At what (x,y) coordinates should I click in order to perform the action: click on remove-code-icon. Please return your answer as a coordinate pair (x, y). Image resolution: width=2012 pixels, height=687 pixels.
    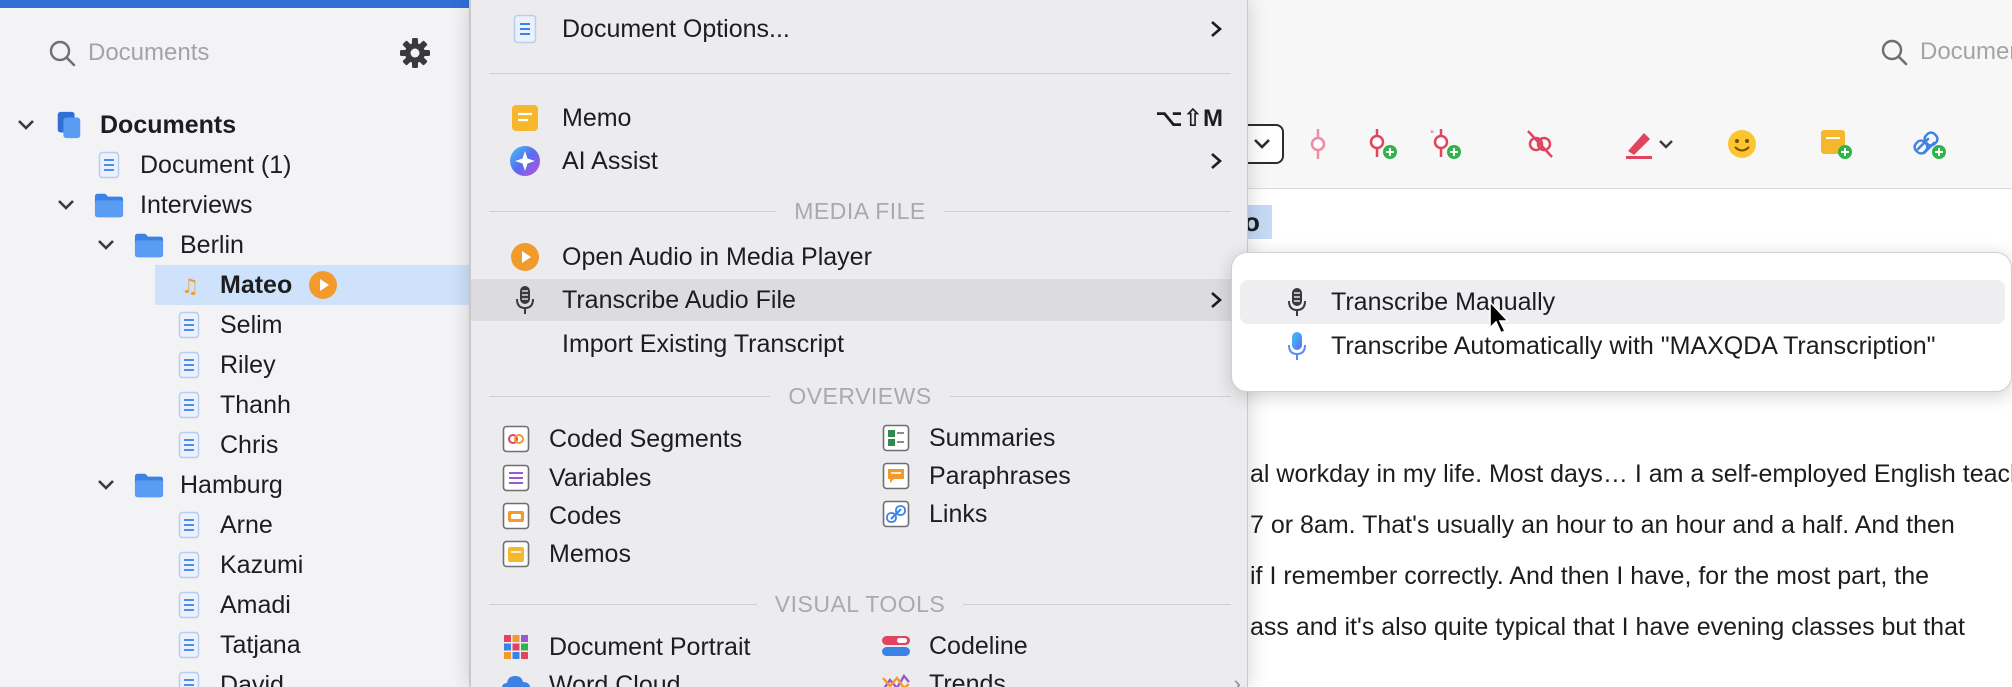
    Looking at the image, I should click on (1540, 144).